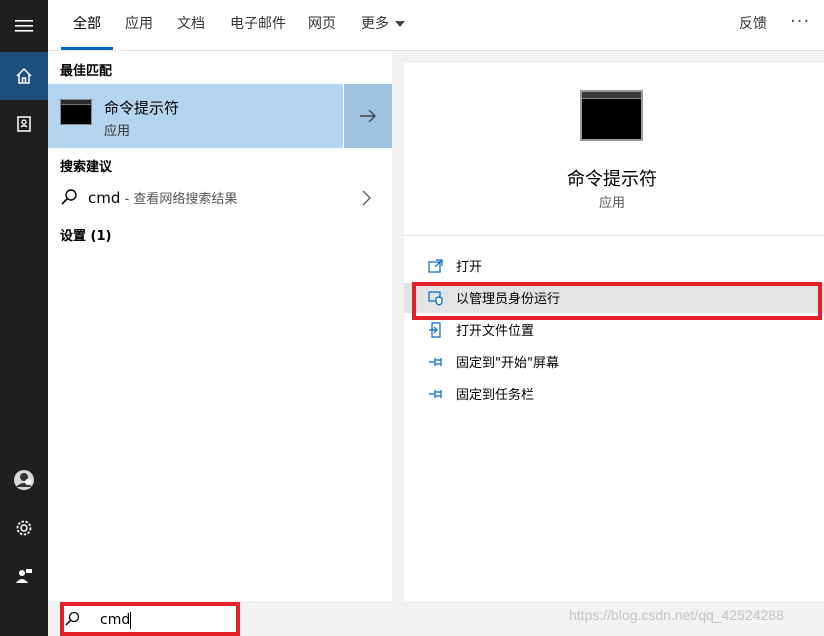 This screenshot has width=824, height=636. I want to click on action-open: 打开, so click(614, 266).